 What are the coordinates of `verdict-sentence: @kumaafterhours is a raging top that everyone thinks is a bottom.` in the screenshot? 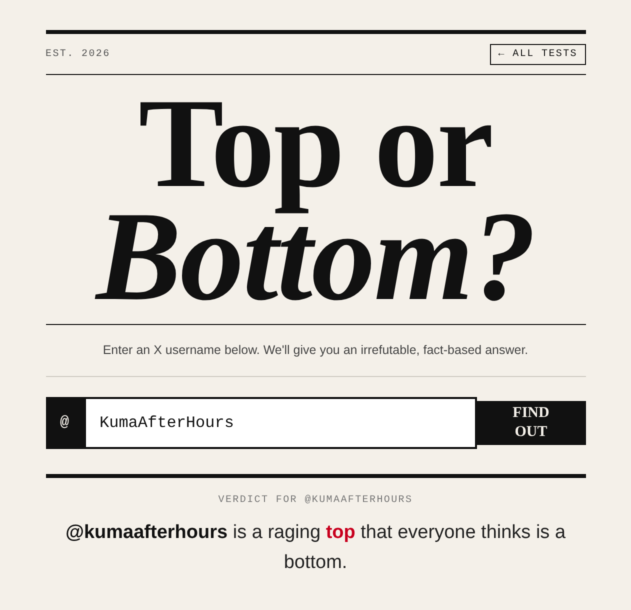 It's located at (315, 548).